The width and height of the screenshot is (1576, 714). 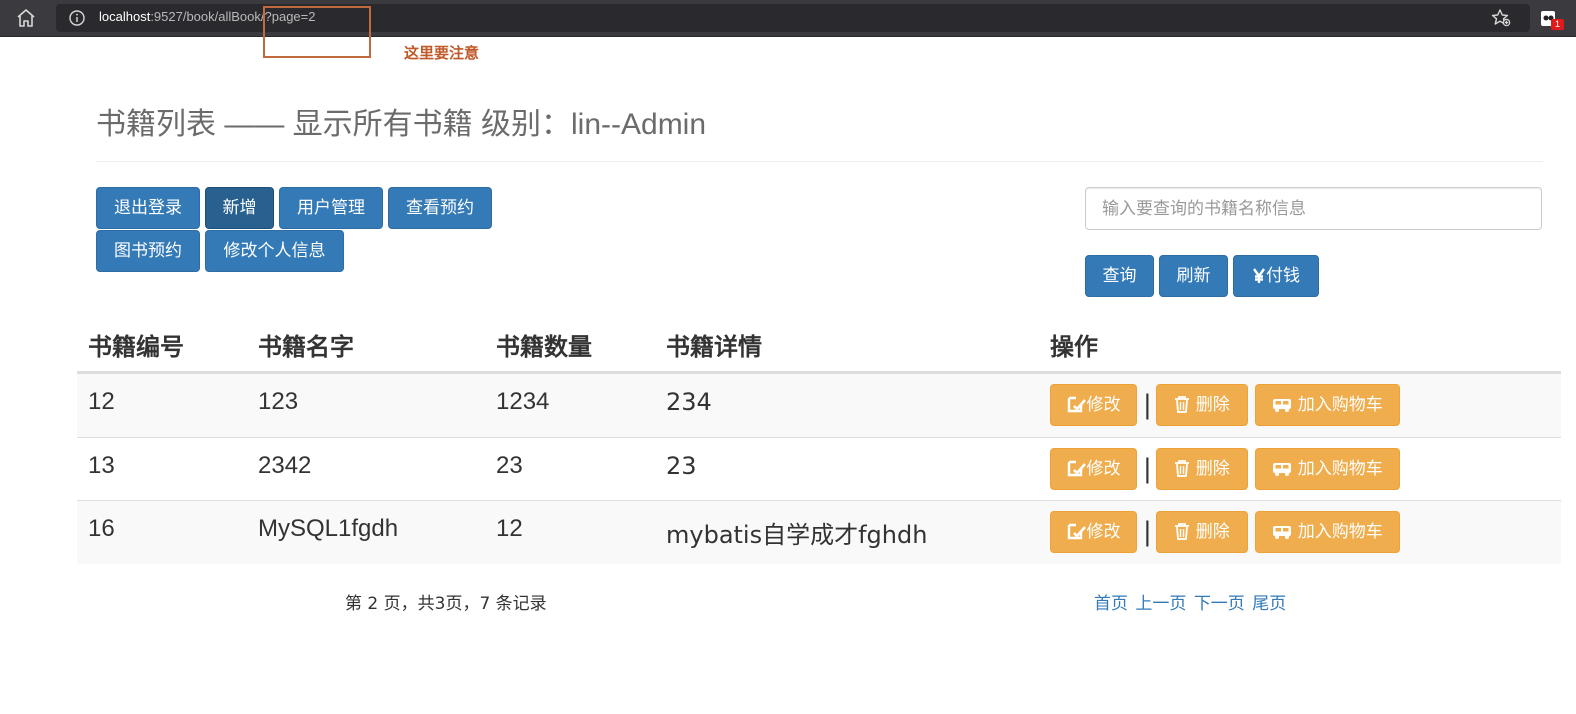 What do you see at coordinates (278, 401) in the screenshot?
I see `cell-name: 123` at bounding box center [278, 401].